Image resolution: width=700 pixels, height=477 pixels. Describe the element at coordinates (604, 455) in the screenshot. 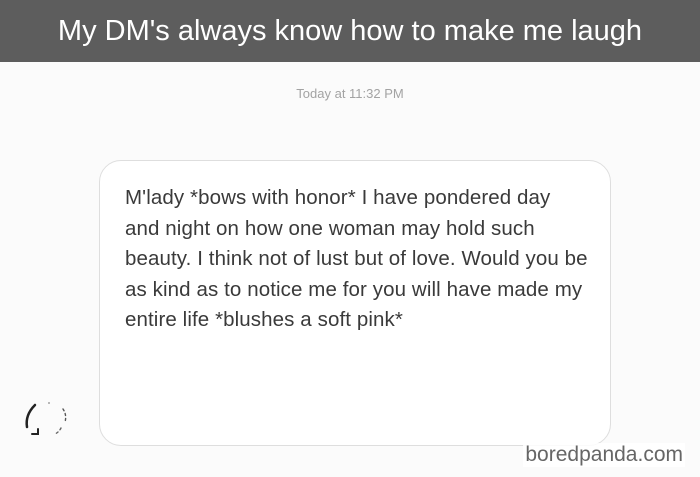

I see `watermark: boredpanda.com` at that location.